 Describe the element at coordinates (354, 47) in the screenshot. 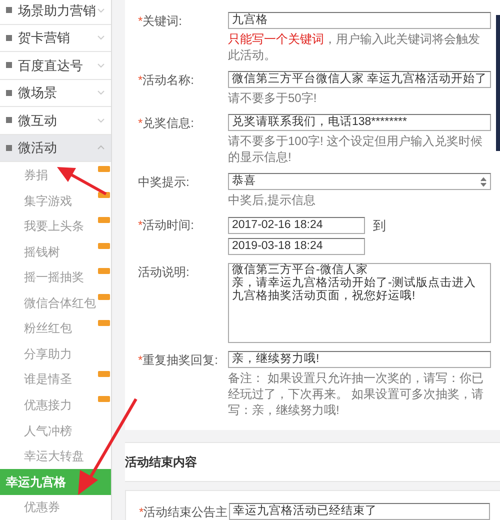

I see `hint-text: 只能写一个关键词，用户输入此关键词将会触发此活动。` at that location.